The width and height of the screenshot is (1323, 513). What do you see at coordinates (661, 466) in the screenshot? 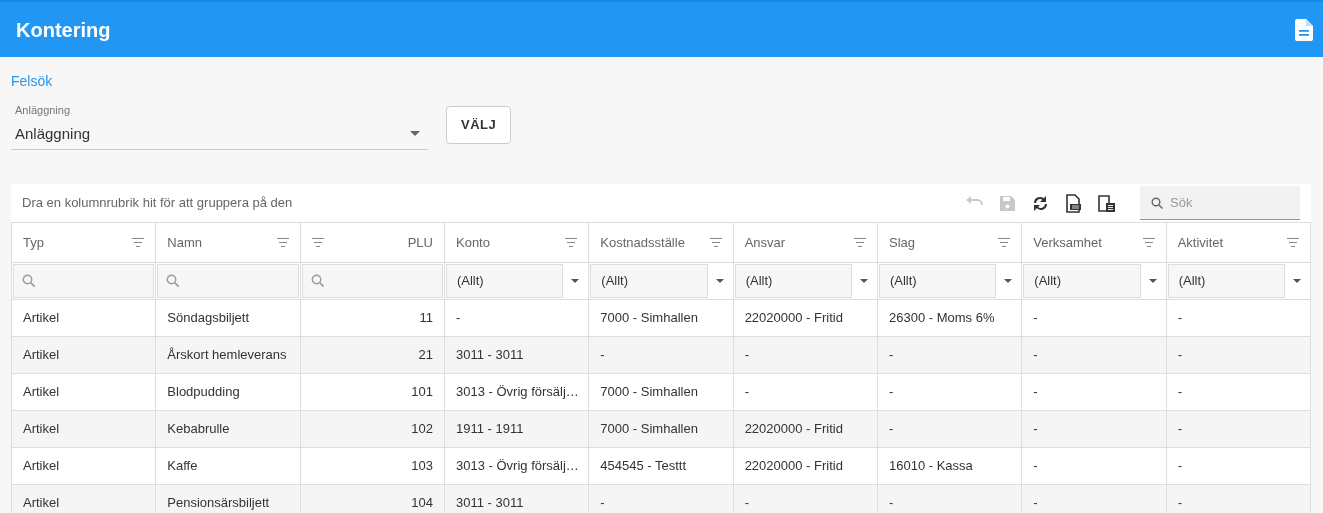
I see `table-cell: 454545 - Testtt` at bounding box center [661, 466].